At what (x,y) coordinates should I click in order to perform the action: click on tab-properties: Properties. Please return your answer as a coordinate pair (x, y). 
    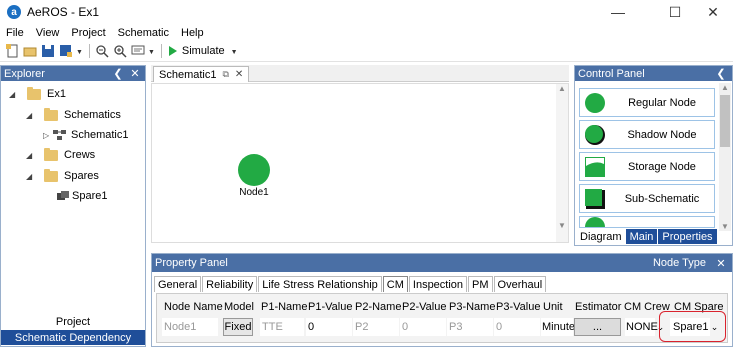
    Looking at the image, I should click on (687, 236).